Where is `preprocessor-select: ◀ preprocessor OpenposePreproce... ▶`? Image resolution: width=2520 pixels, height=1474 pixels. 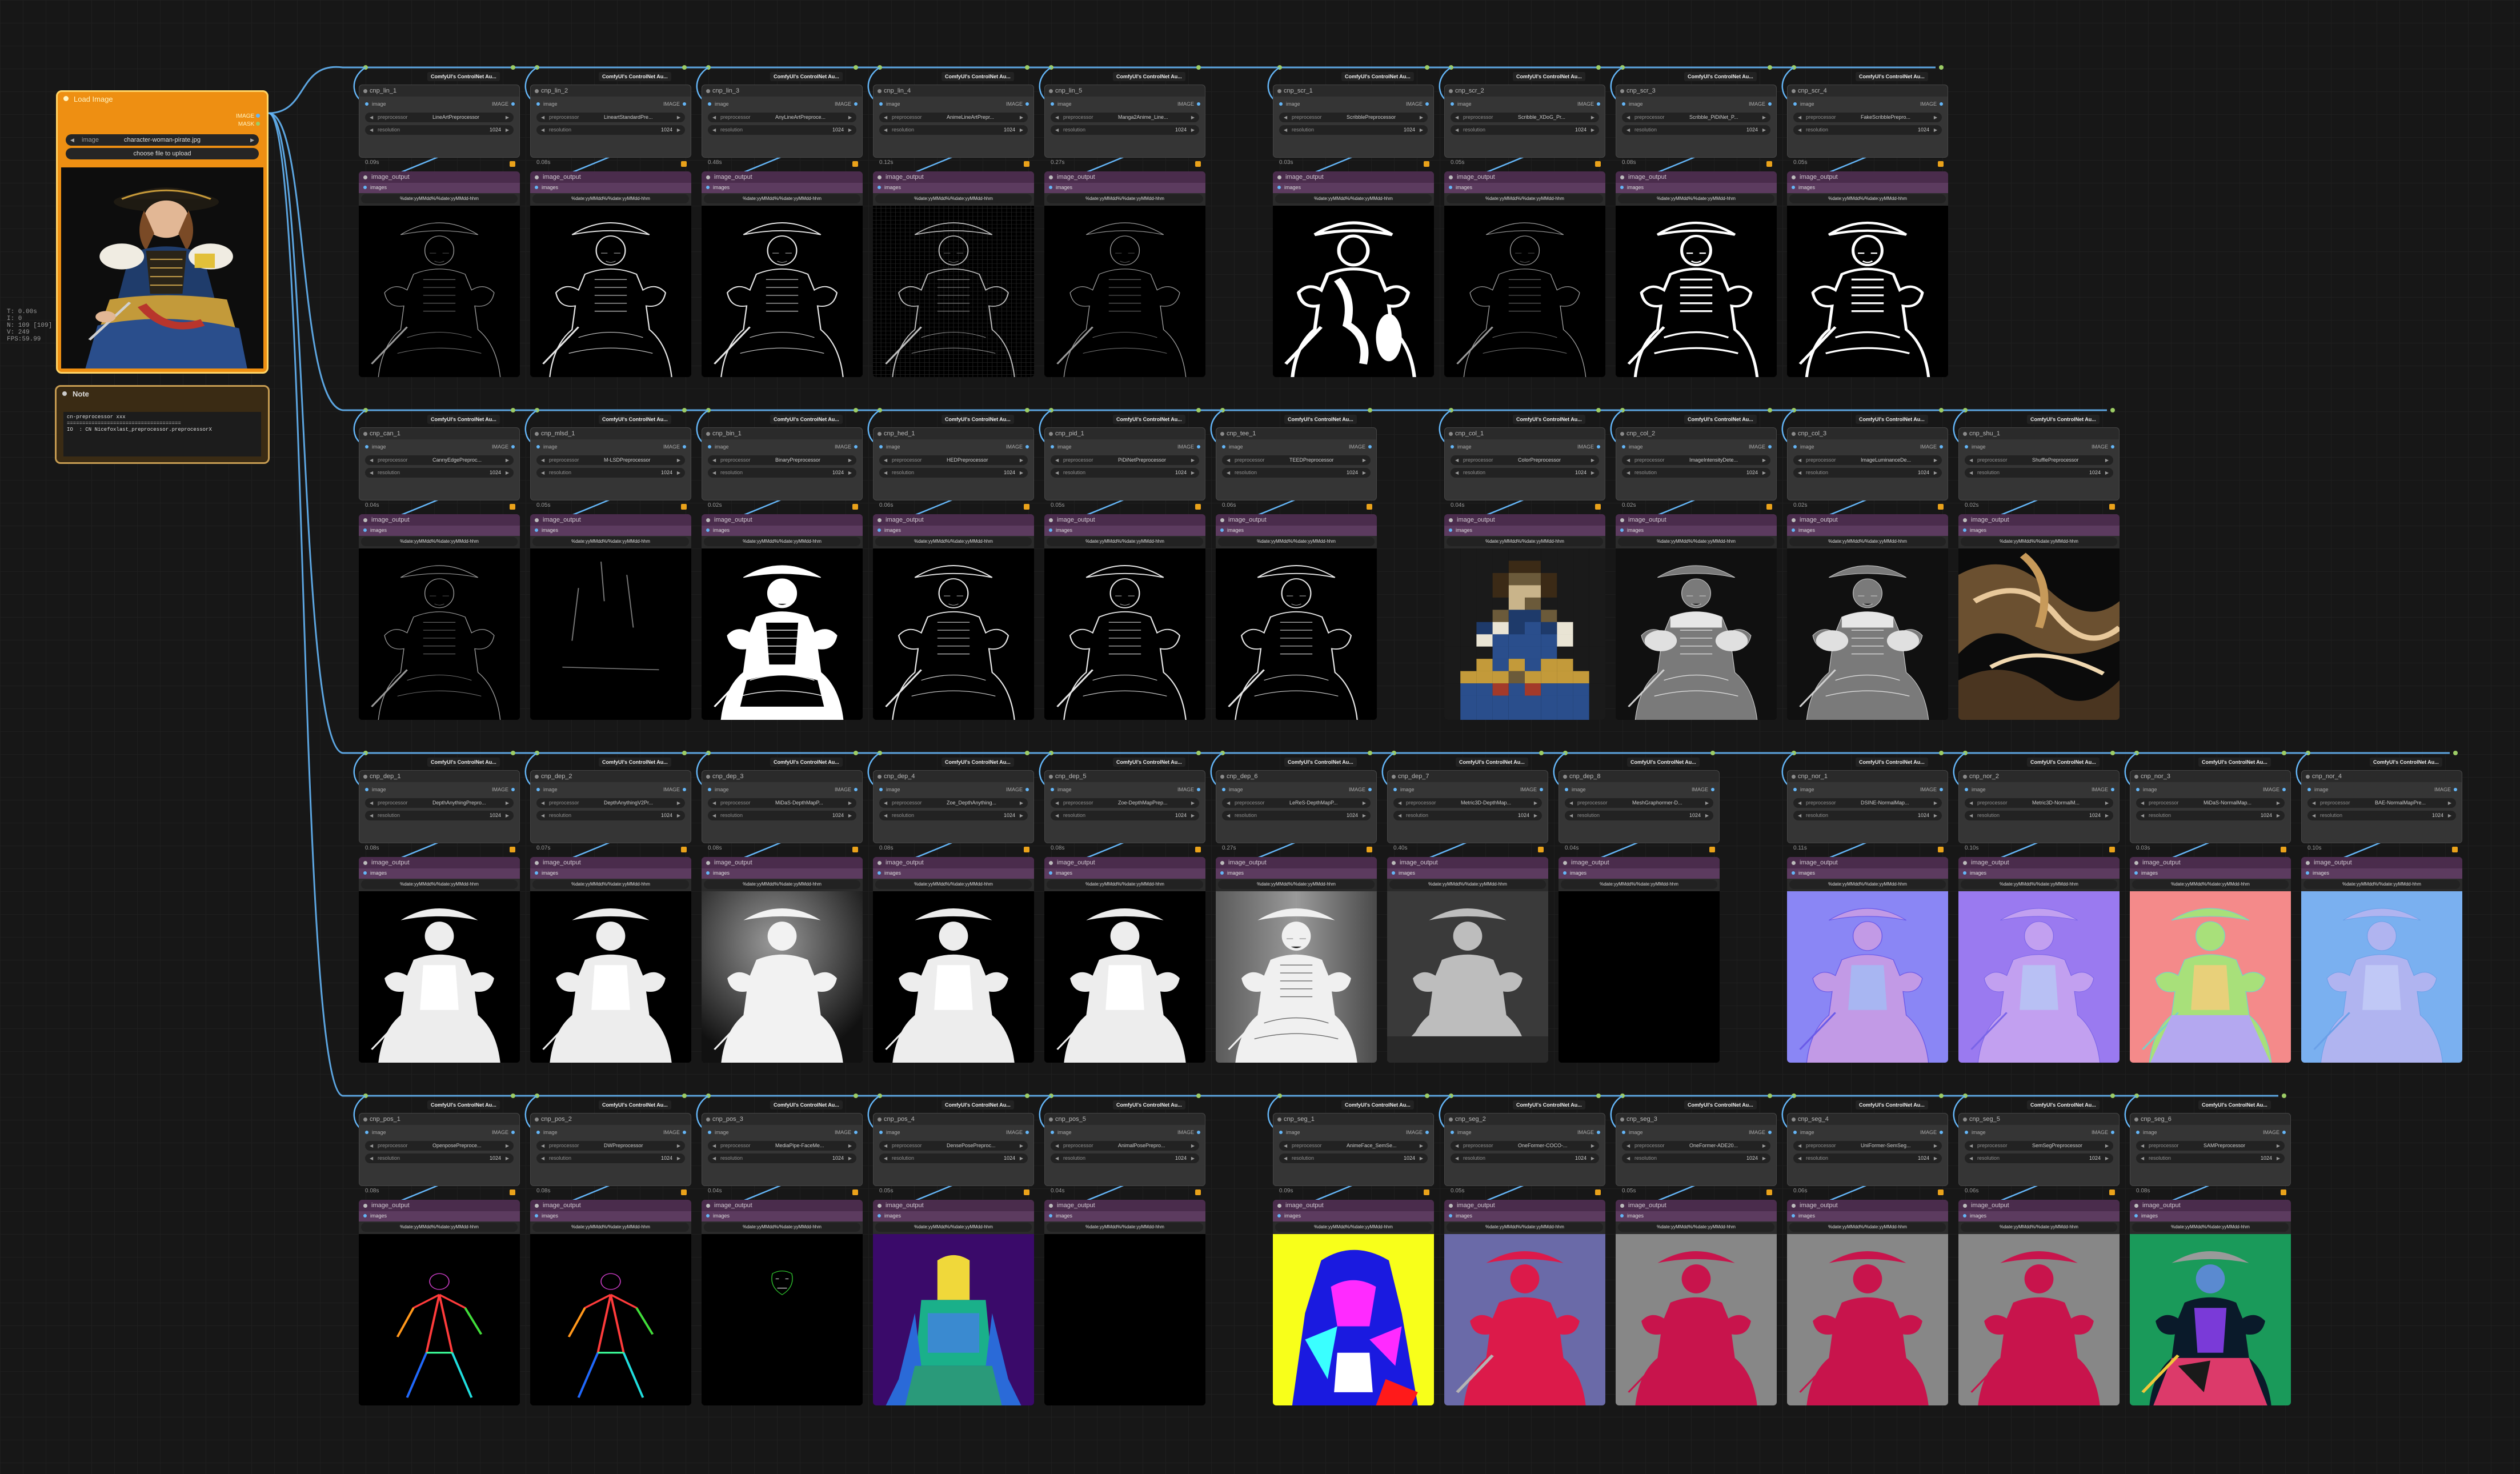 preprocessor-select: ◀ preprocessor OpenposePreproce... ▶ is located at coordinates (439, 1146).